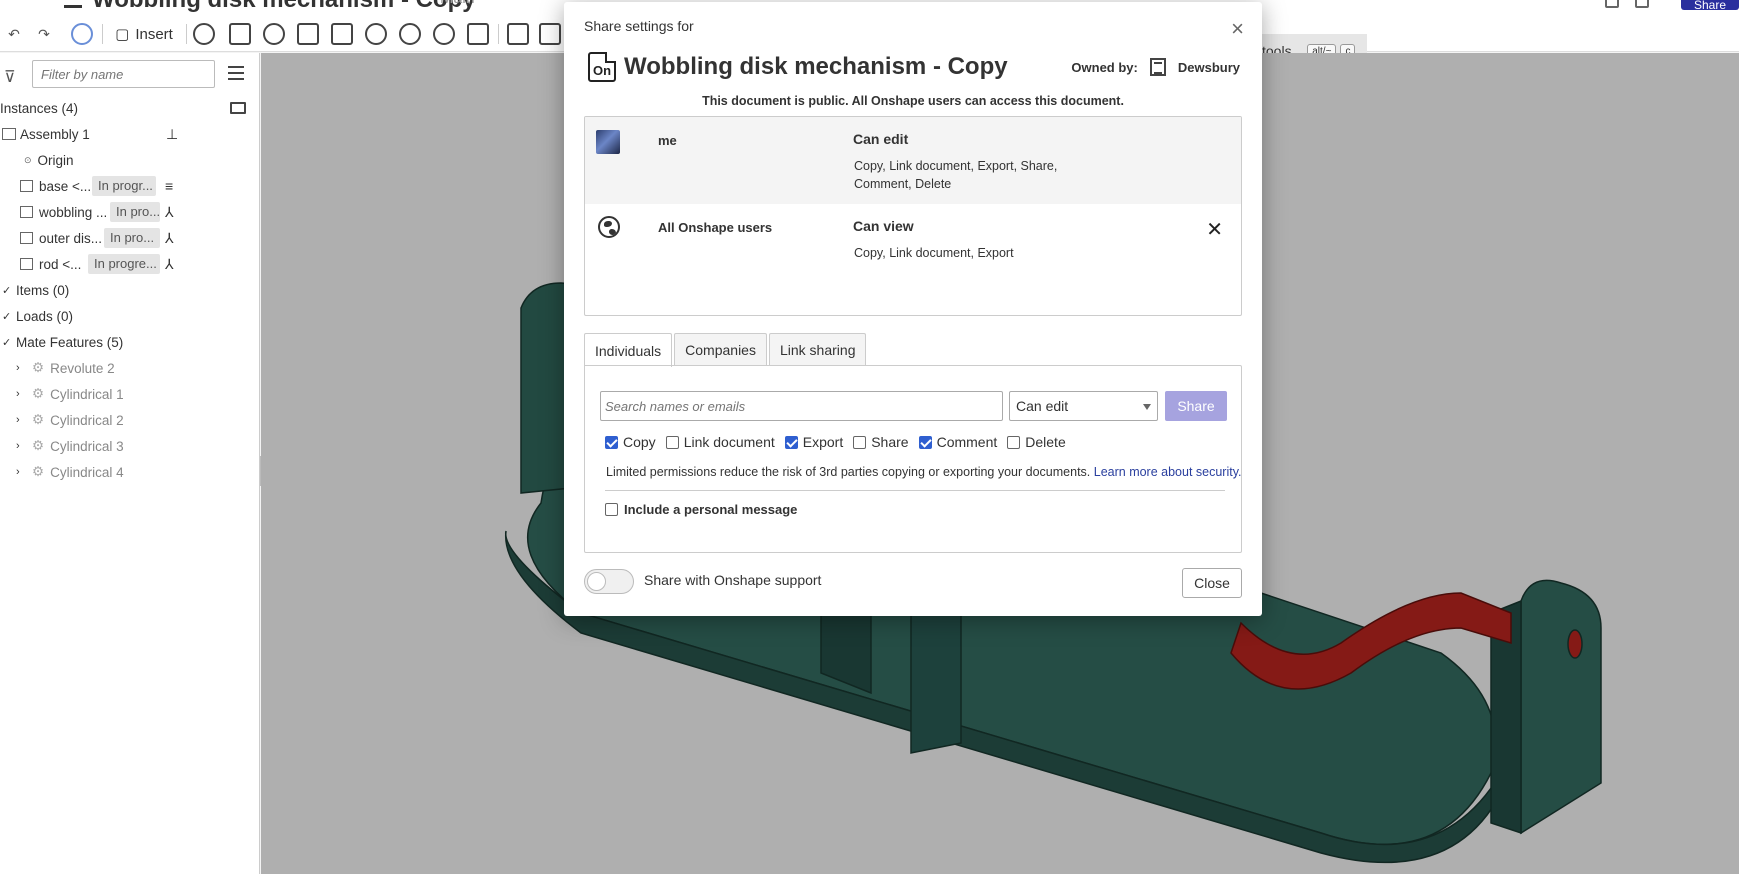  What do you see at coordinates (609, 227) in the screenshot?
I see `globe-icon` at bounding box center [609, 227].